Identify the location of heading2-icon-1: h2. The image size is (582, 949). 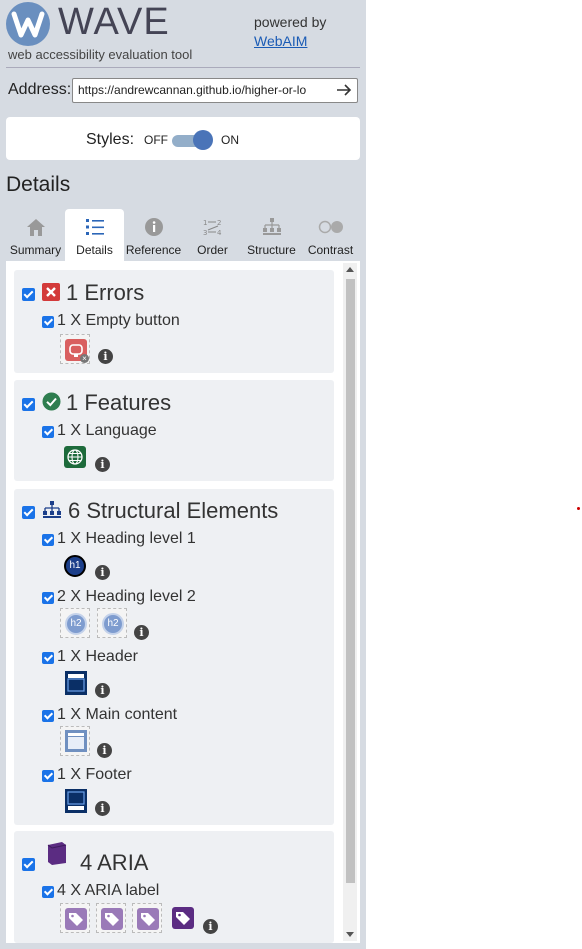
(75, 623).